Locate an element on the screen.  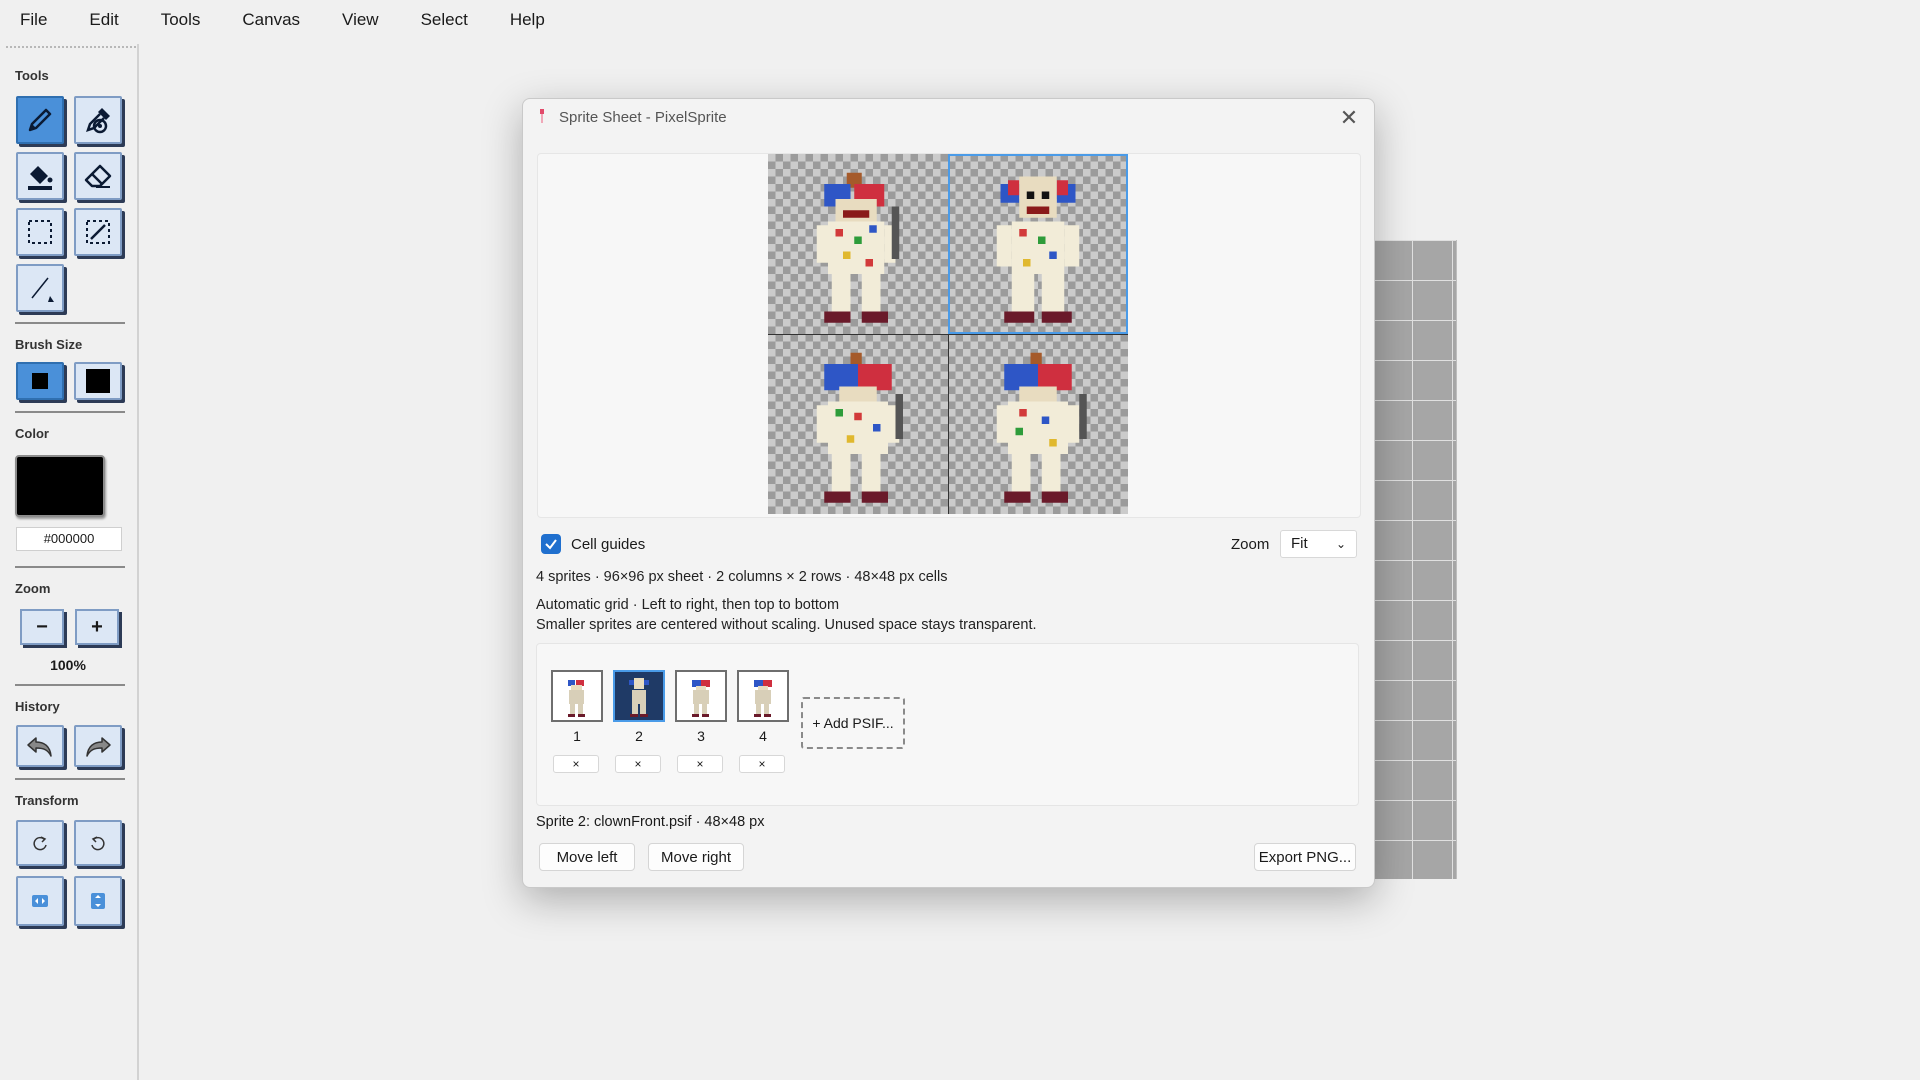
zoom-in-button: + is located at coordinates (97, 627).